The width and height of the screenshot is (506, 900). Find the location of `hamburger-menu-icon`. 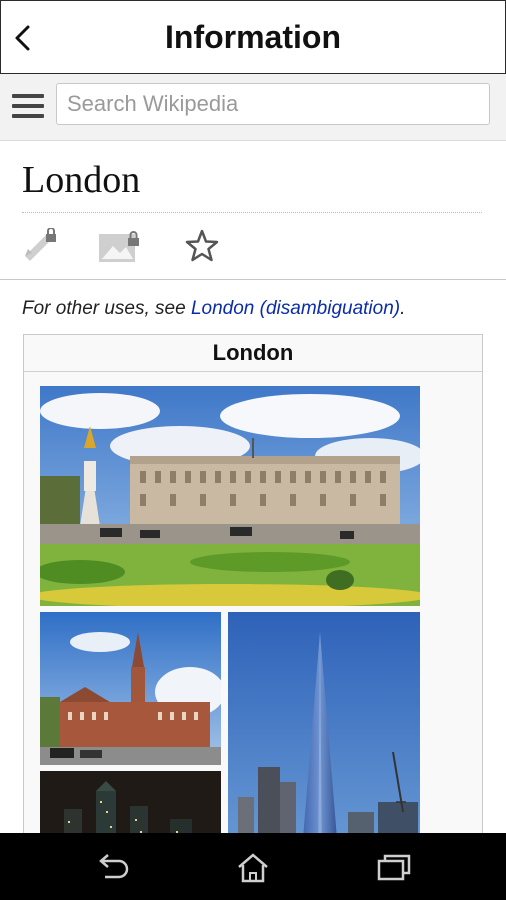

hamburger-menu-icon is located at coordinates (28, 107).